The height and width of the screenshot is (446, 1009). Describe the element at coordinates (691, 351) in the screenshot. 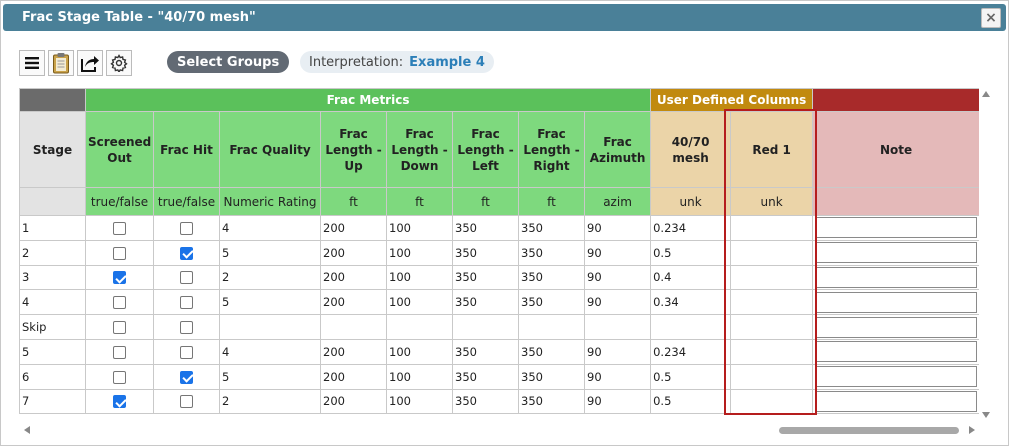

I see `mesh-40-70-cell: 0.234` at that location.